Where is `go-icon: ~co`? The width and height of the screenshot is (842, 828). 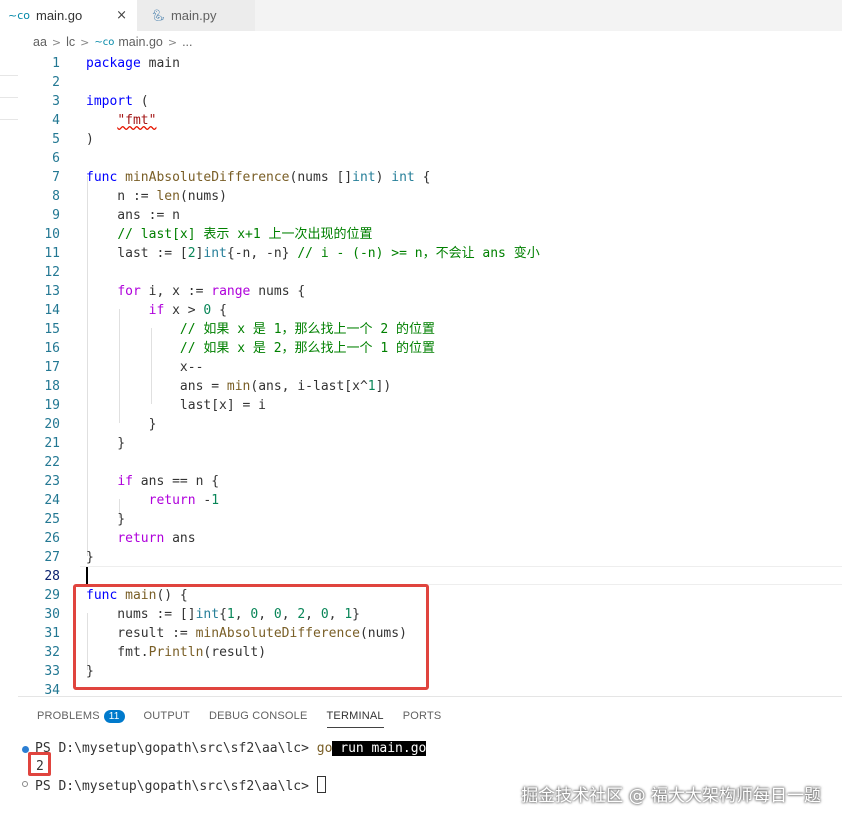
go-icon: ~co is located at coordinates (104, 42).